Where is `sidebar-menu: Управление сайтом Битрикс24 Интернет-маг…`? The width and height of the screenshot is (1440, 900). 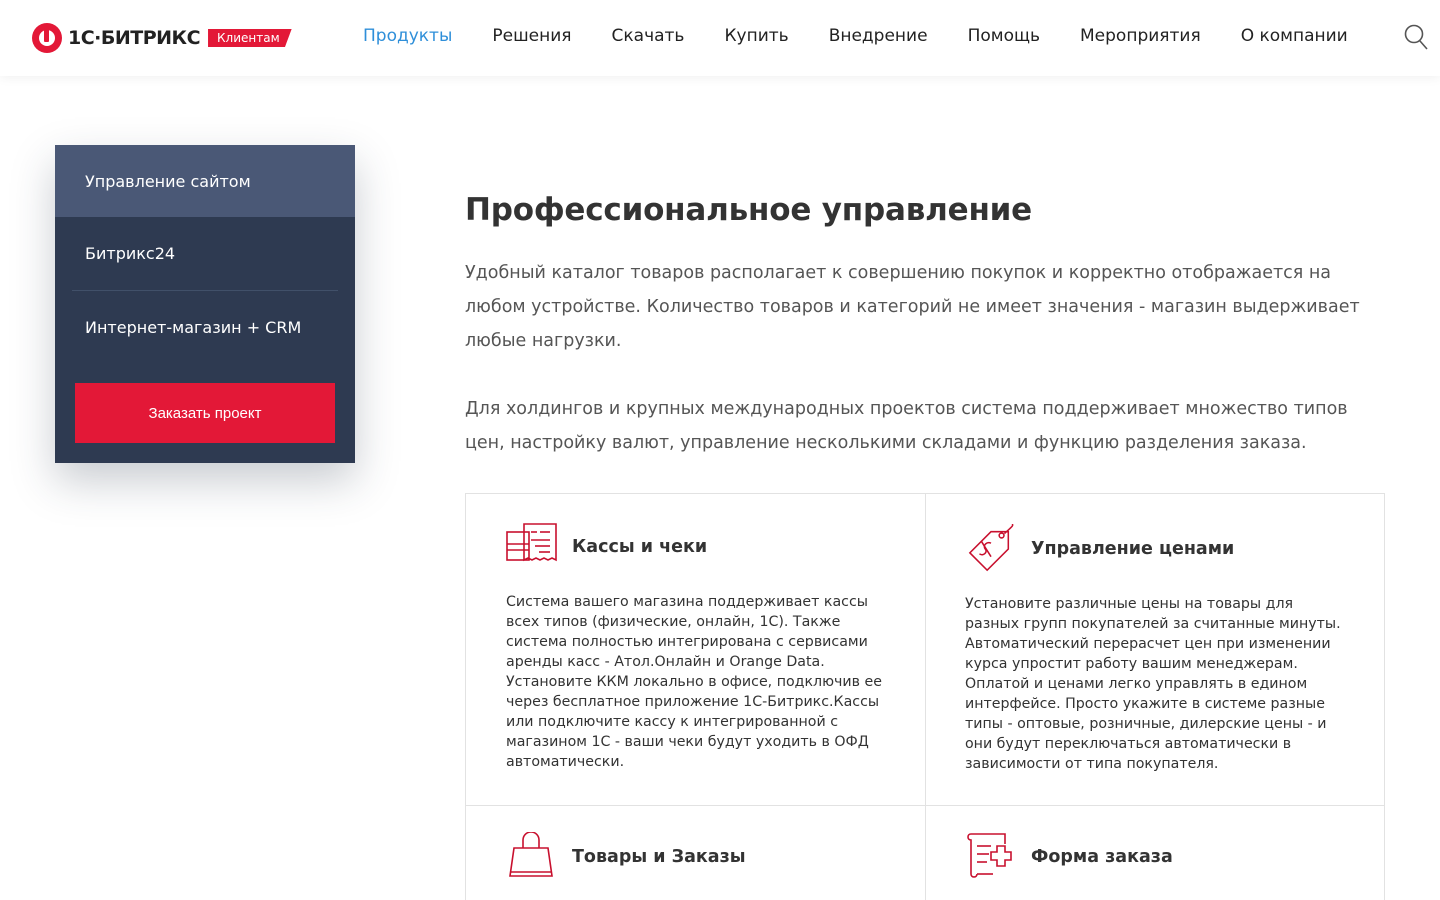 sidebar-menu: Управление сайтом Битрикс24 Интернет-маг… is located at coordinates (205, 304).